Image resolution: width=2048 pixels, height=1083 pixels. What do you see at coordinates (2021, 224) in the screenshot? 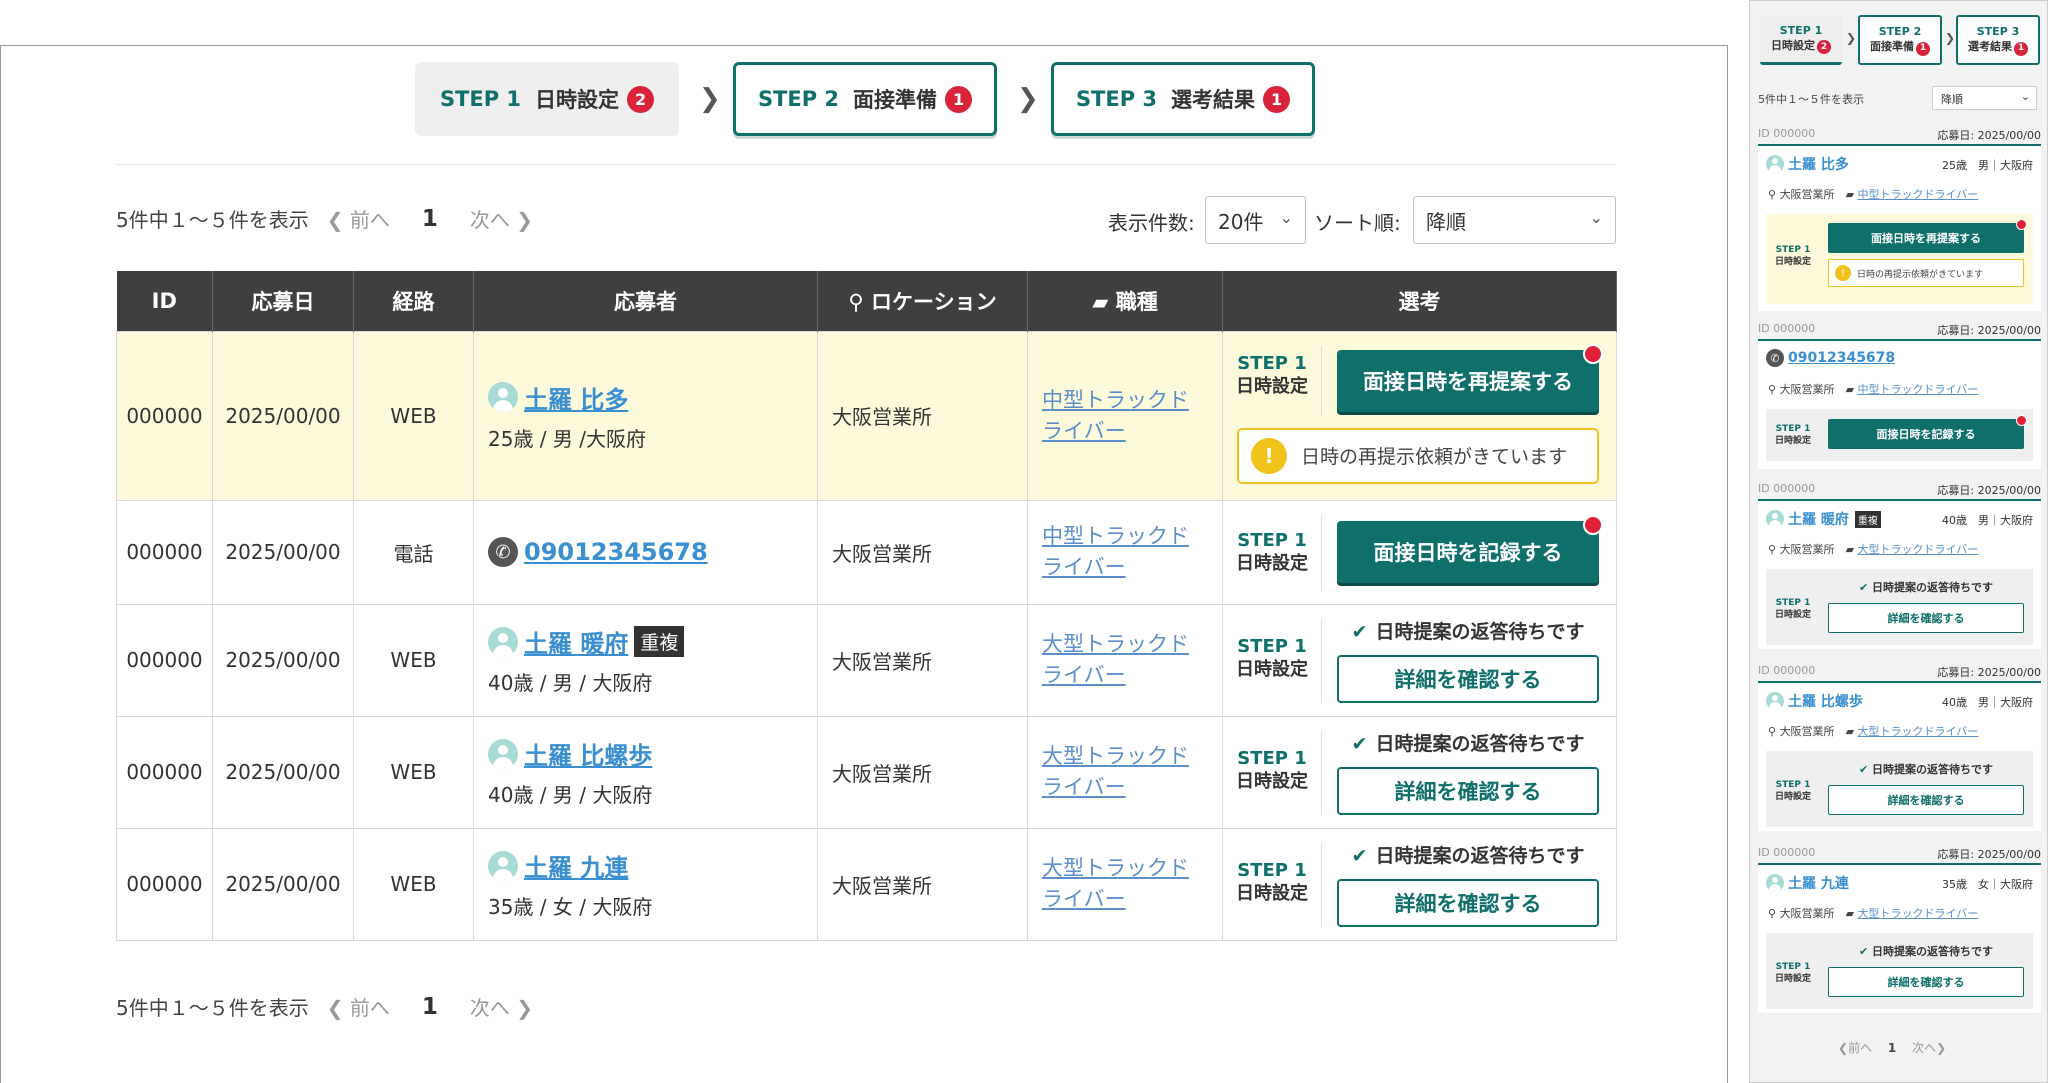
I see `notification-dot` at bounding box center [2021, 224].